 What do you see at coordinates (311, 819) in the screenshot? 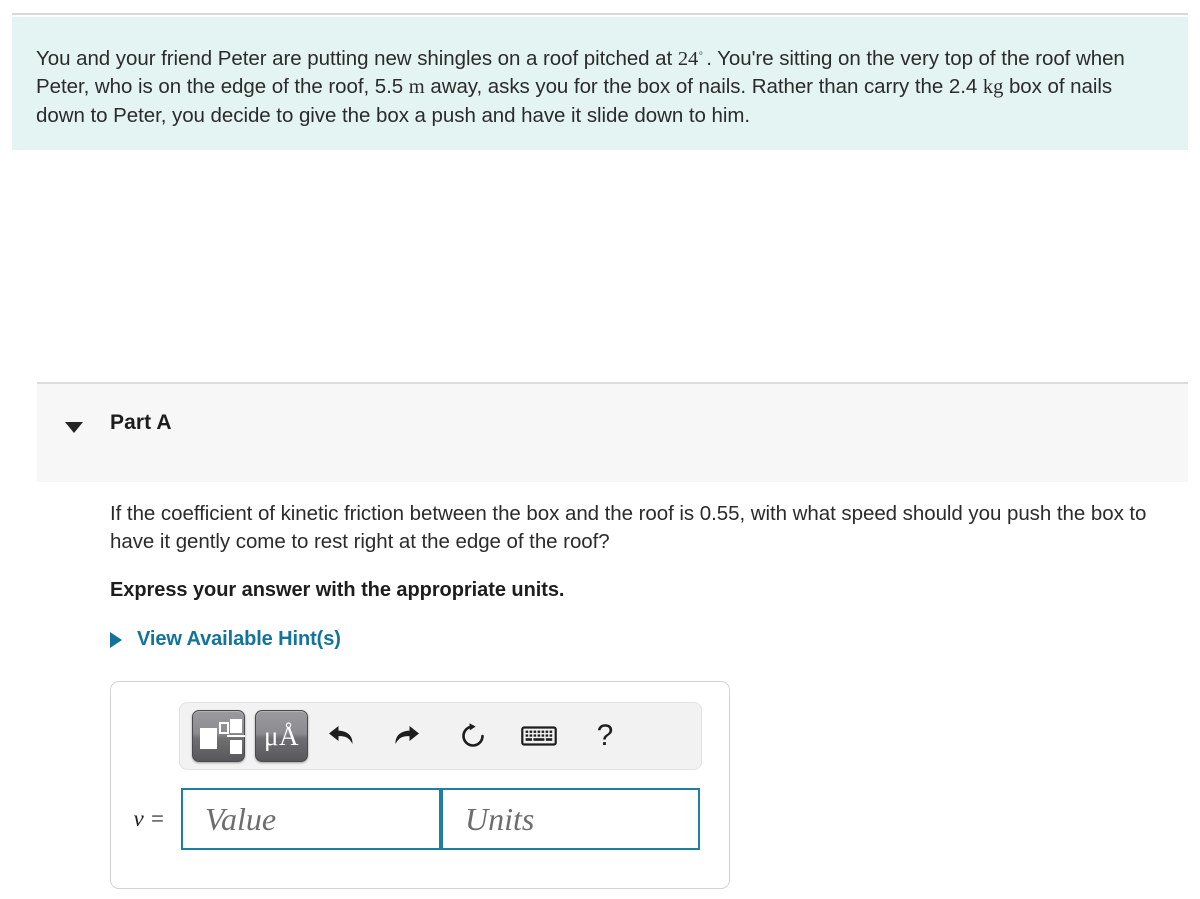
I see `value-input: Value` at bounding box center [311, 819].